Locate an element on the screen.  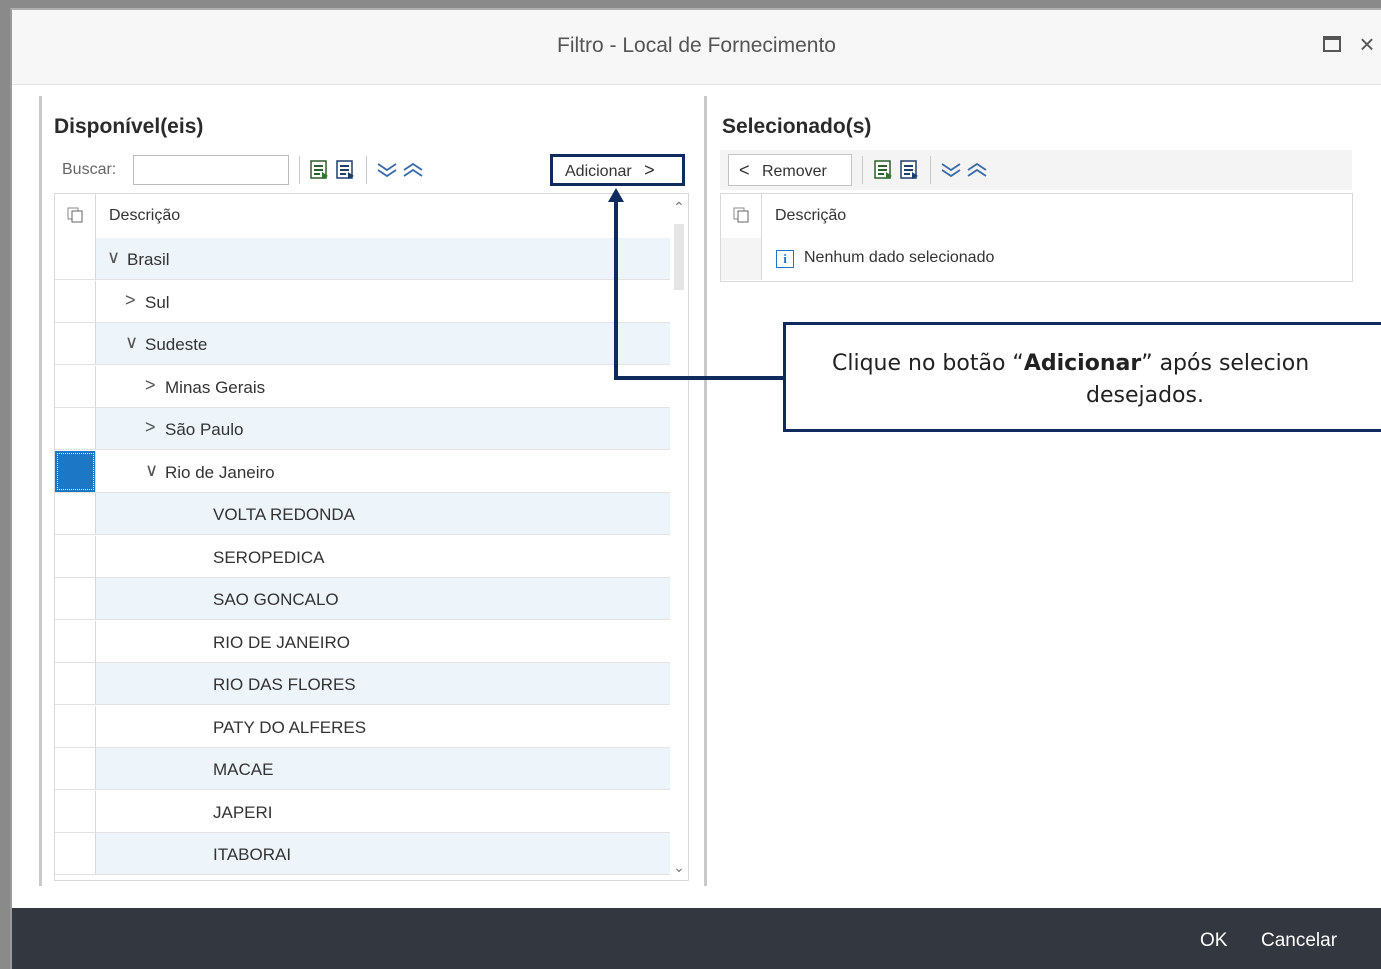
left-pane-border is located at coordinates (40, 491).